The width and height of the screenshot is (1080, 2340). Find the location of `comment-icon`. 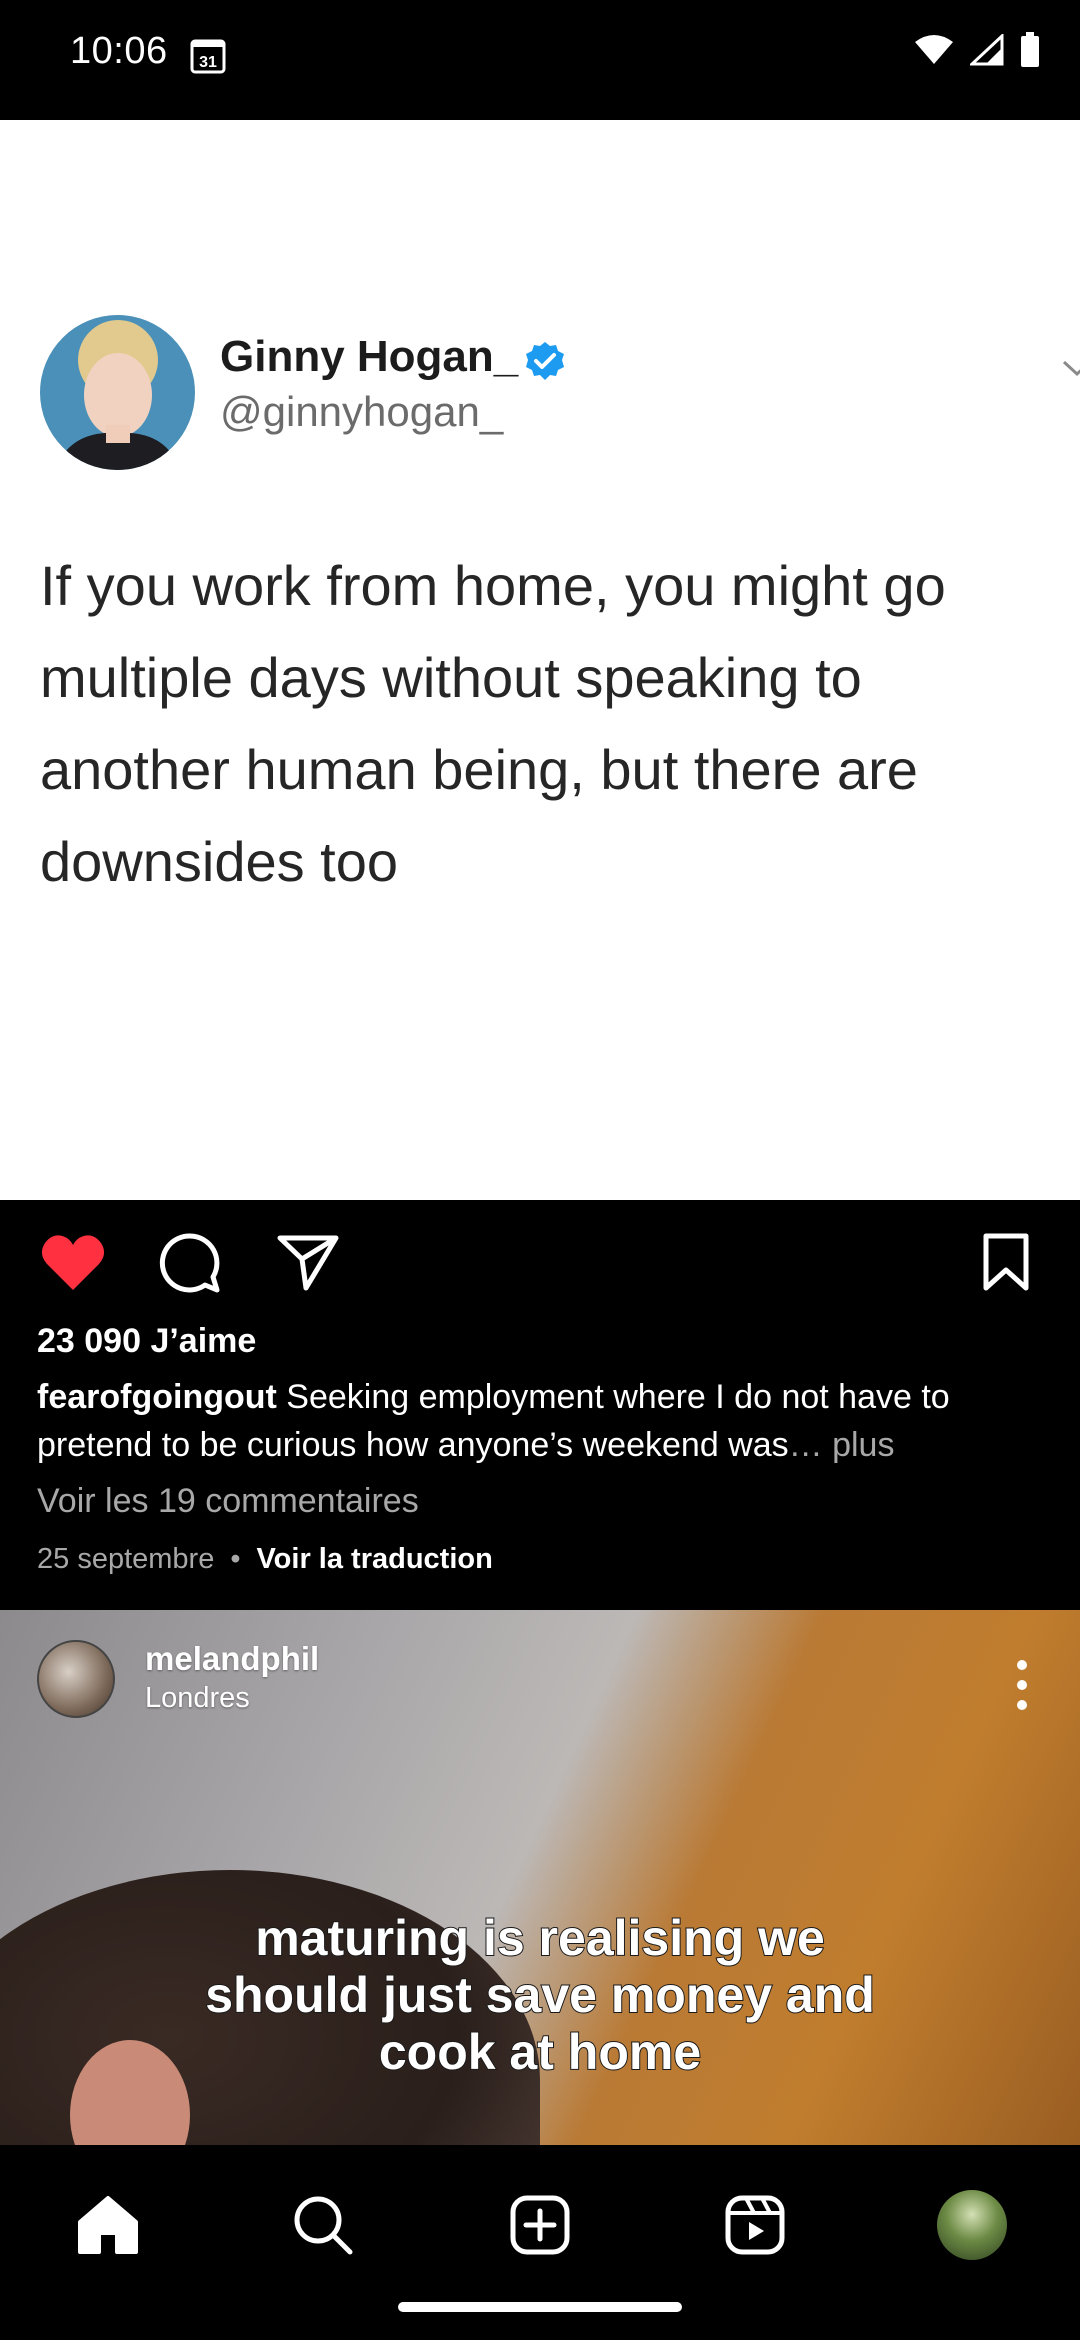

comment-icon is located at coordinates (190, 1263).